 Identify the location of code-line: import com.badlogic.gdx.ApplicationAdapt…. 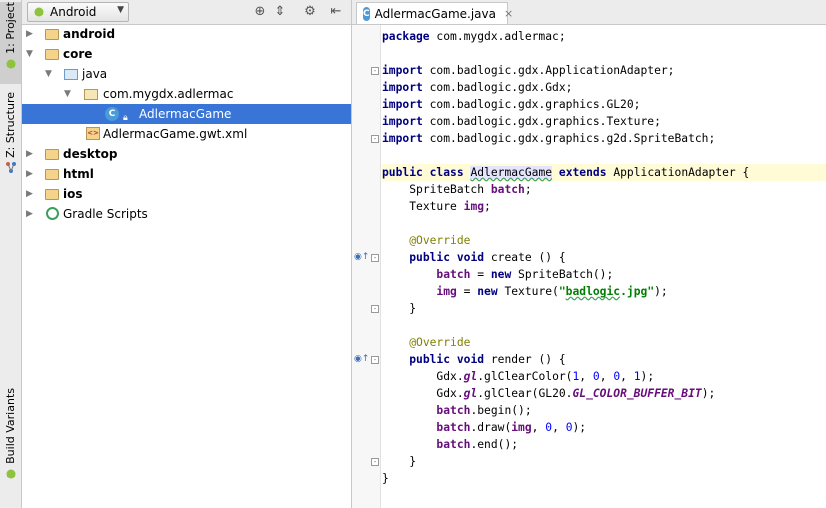
(604, 70).